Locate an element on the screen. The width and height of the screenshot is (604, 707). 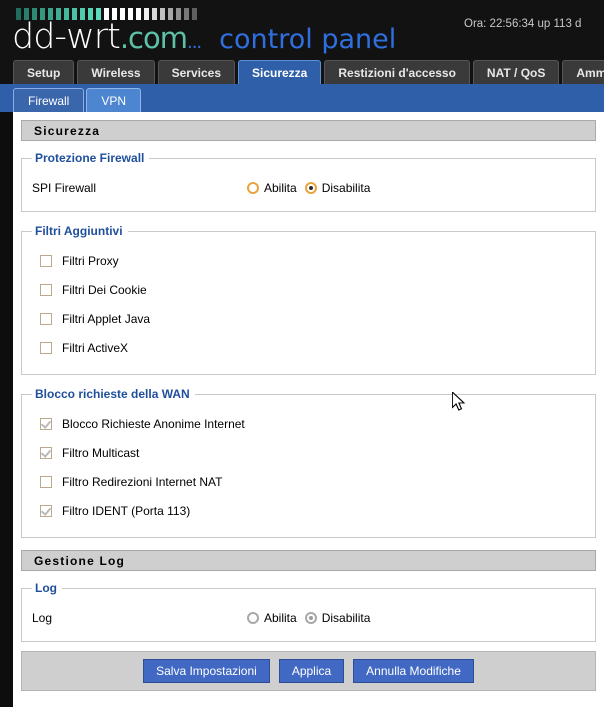
tab-wireless: Wireless is located at coordinates (116, 72).